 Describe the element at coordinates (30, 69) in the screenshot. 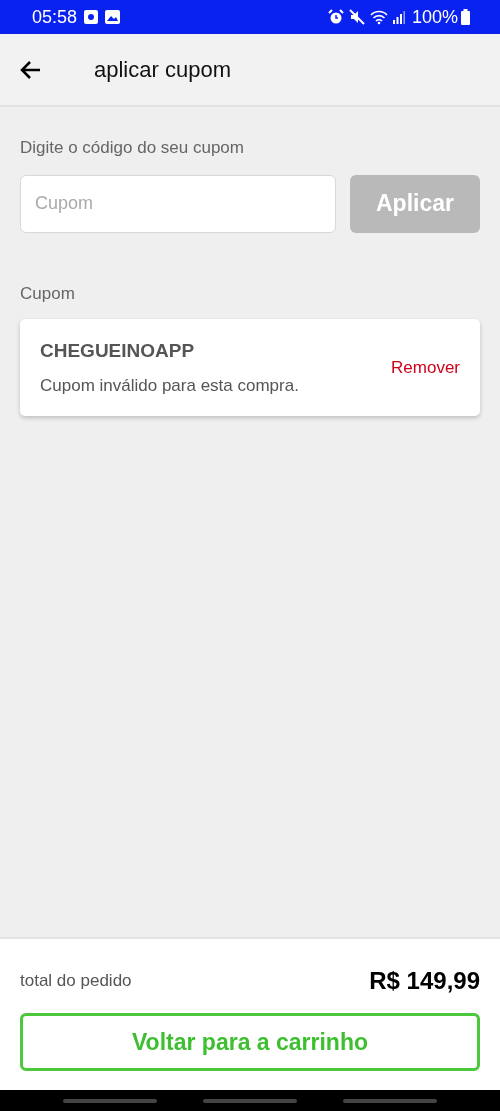

I see `back-arrow-icon` at that location.